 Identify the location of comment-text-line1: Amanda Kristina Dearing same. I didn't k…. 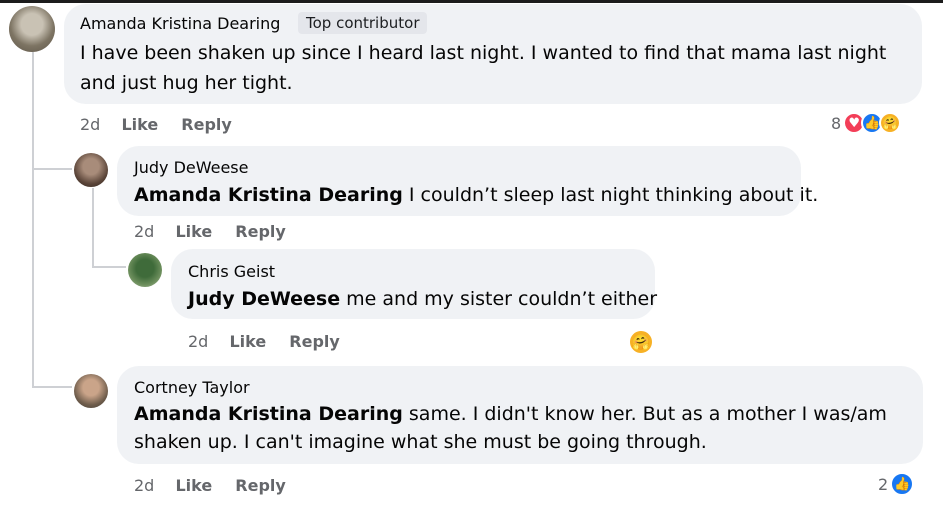
(510, 414).